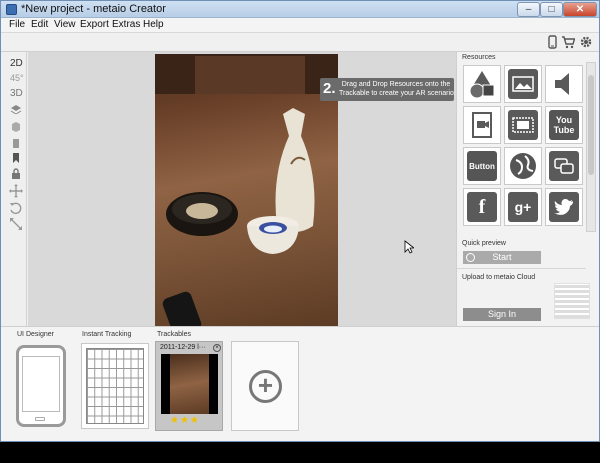  I want to click on resource-web, so click(523, 166).